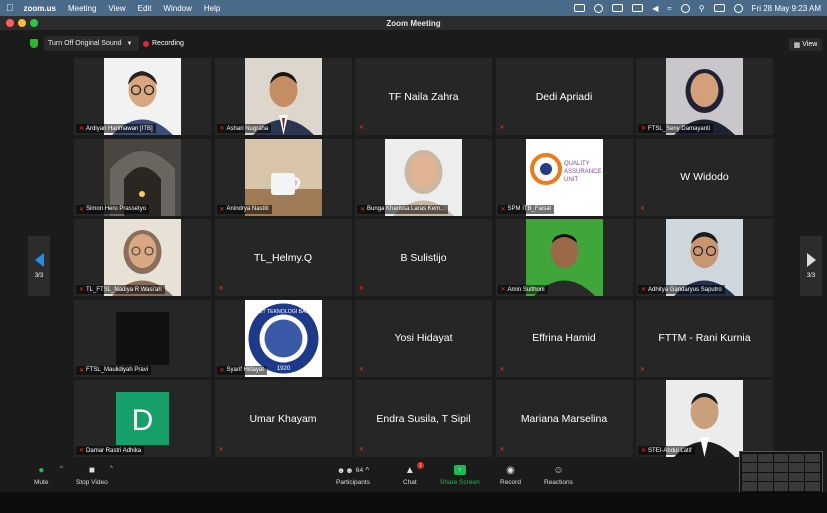 The height and width of the screenshot is (513, 827). I want to click on participant-name-center: TF Naila Zahra, so click(423, 96).